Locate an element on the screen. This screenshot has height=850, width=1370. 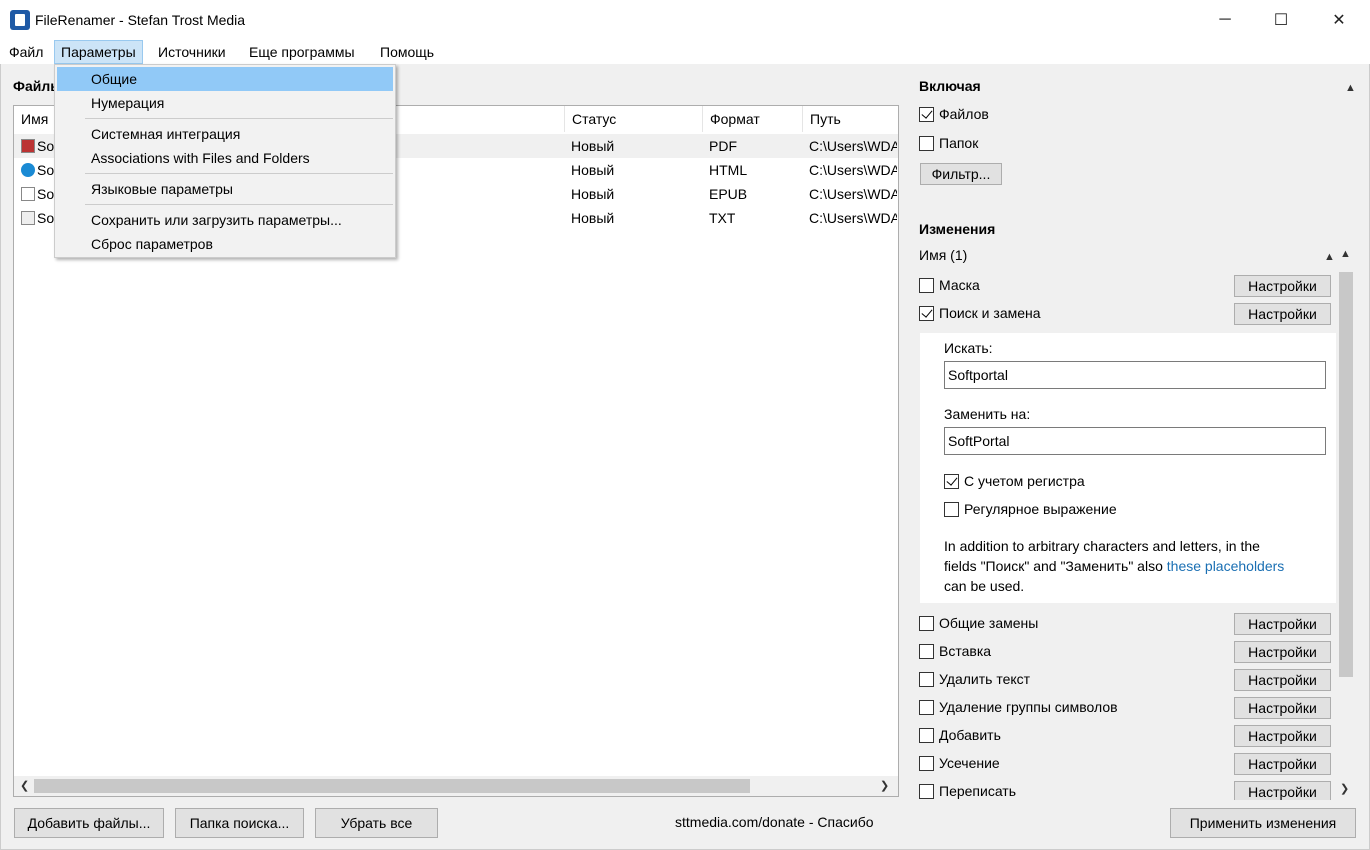
include-files-checkbox is located at coordinates (926, 114).